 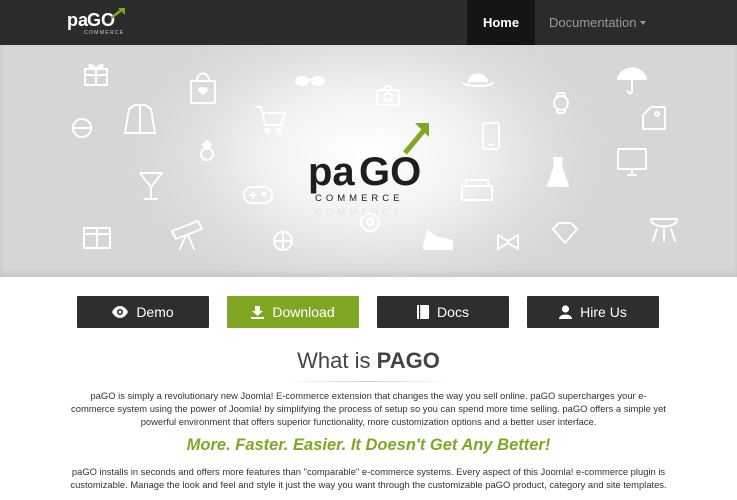 What do you see at coordinates (283, 241) in the screenshot?
I see `basketball-icon` at bounding box center [283, 241].